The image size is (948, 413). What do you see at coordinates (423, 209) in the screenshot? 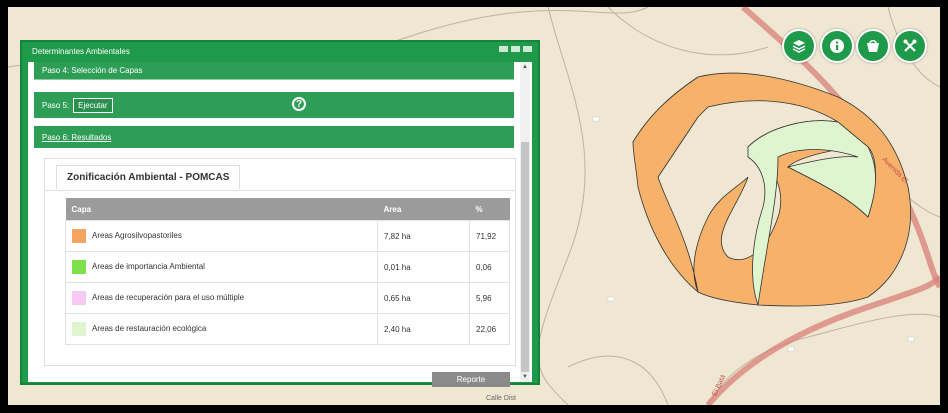
I see `col-area: Area` at bounding box center [423, 209].